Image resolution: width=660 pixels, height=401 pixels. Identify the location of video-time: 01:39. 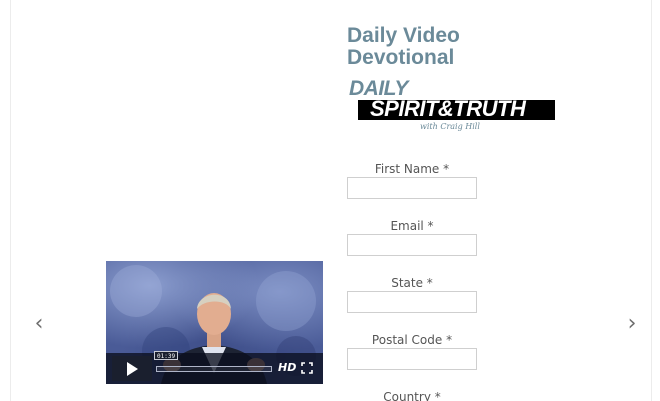
(166, 355).